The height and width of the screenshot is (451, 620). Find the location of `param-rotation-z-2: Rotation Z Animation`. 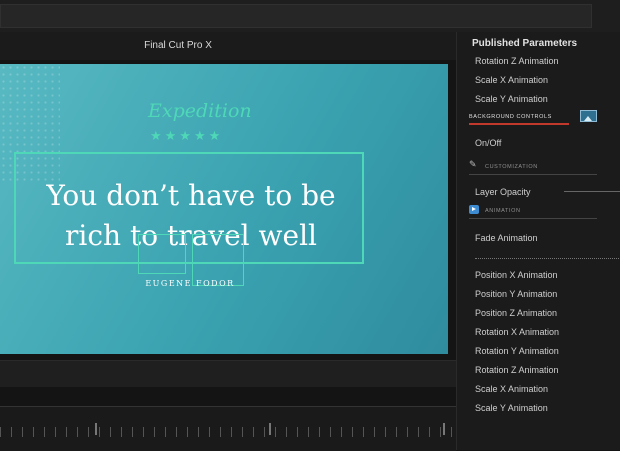

param-rotation-z-2: Rotation Z Animation is located at coordinates (517, 370).